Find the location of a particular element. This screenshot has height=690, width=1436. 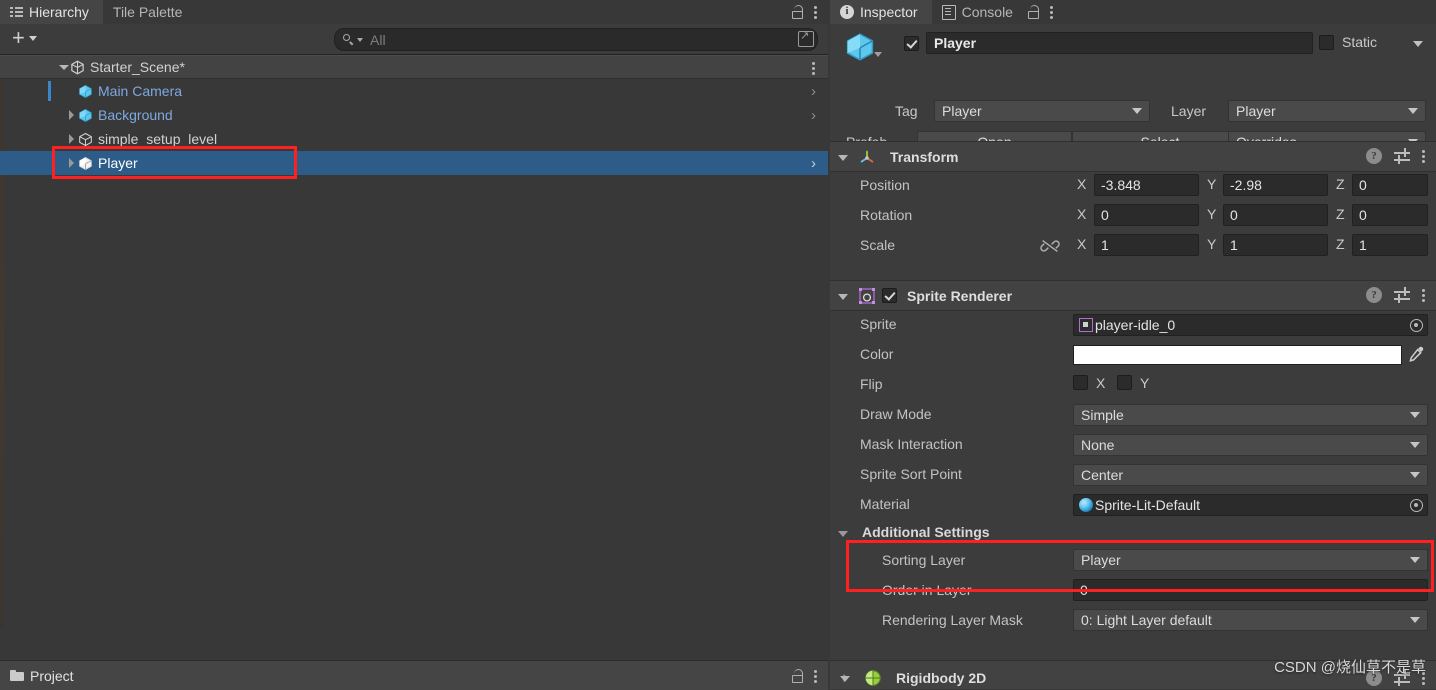

flip-label: Flip is located at coordinates (871, 384).